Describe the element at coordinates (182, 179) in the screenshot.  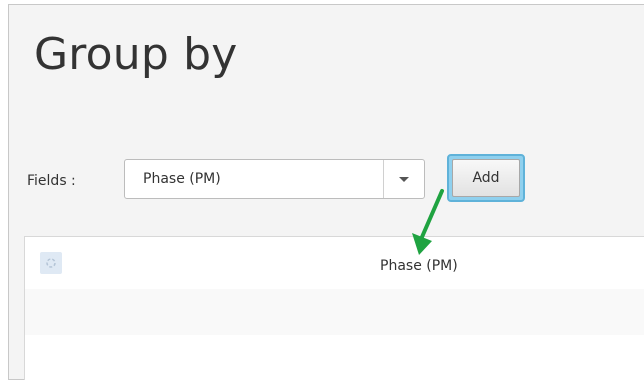
I see `fields-select-value: Phase (PM)` at that location.